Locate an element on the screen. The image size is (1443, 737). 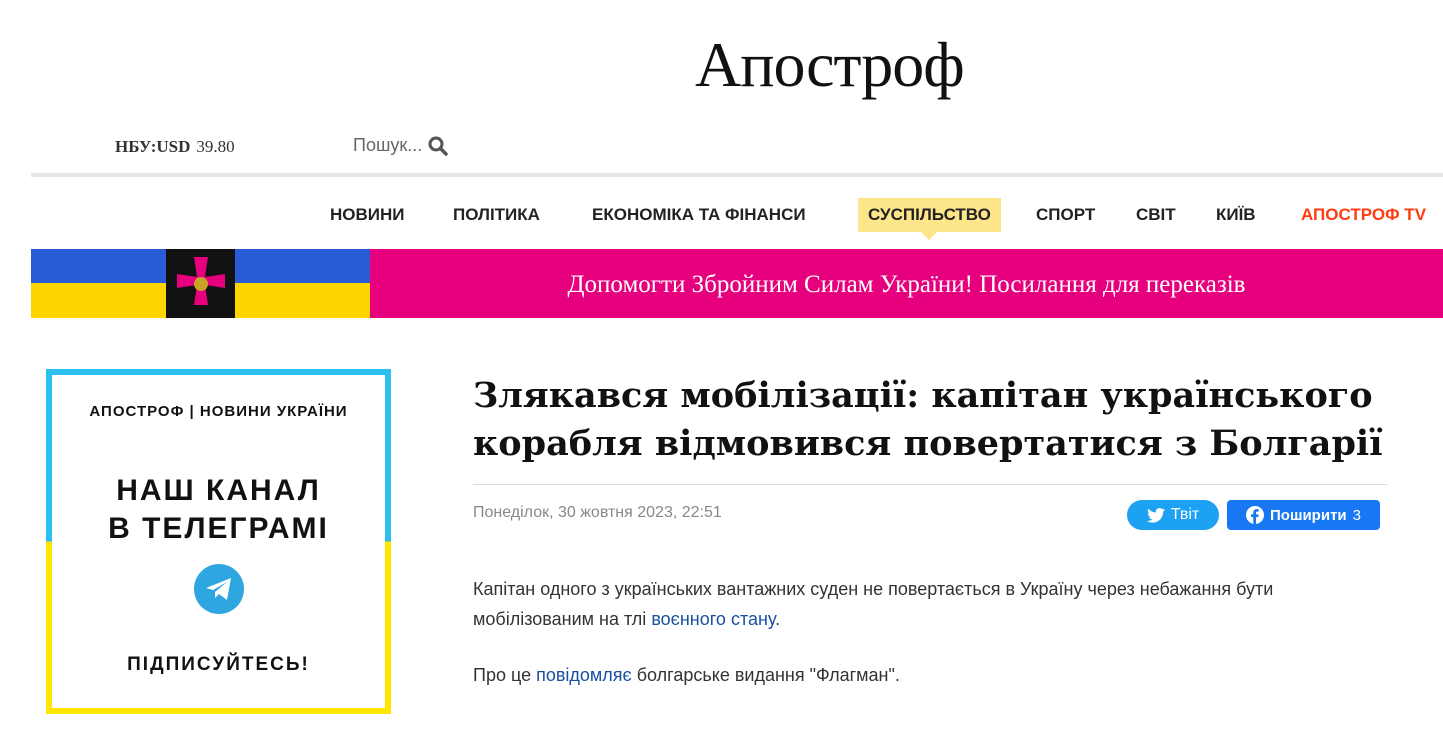
title-divider is located at coordinates (930, 484).